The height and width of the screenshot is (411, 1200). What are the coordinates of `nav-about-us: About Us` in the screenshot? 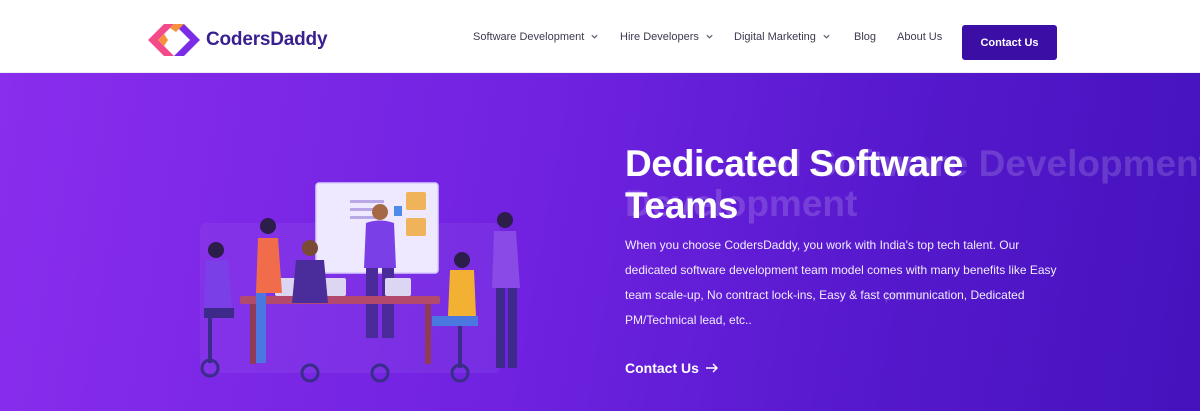 It's located at (919, 36).